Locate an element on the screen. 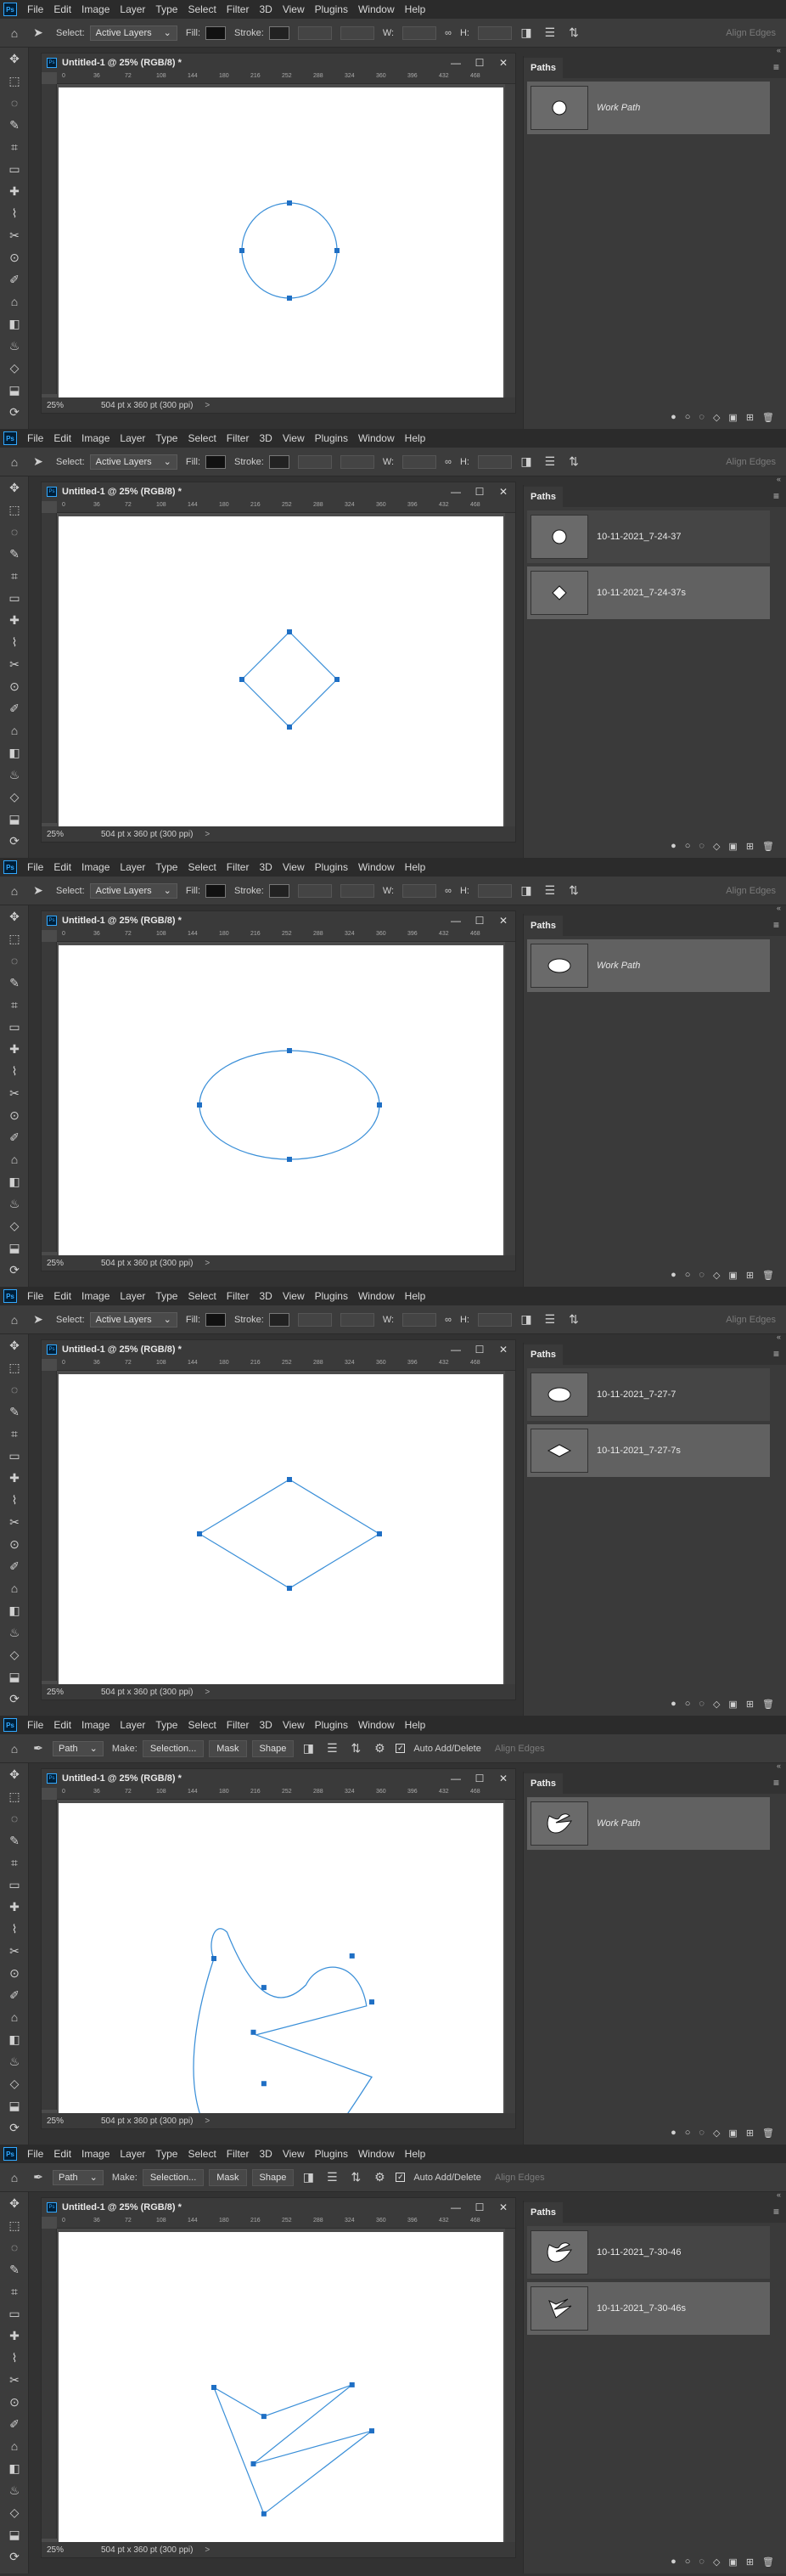 The image size is (786, 2576). move-tool-icon: ✥ is located at coordinates (14, 1774).